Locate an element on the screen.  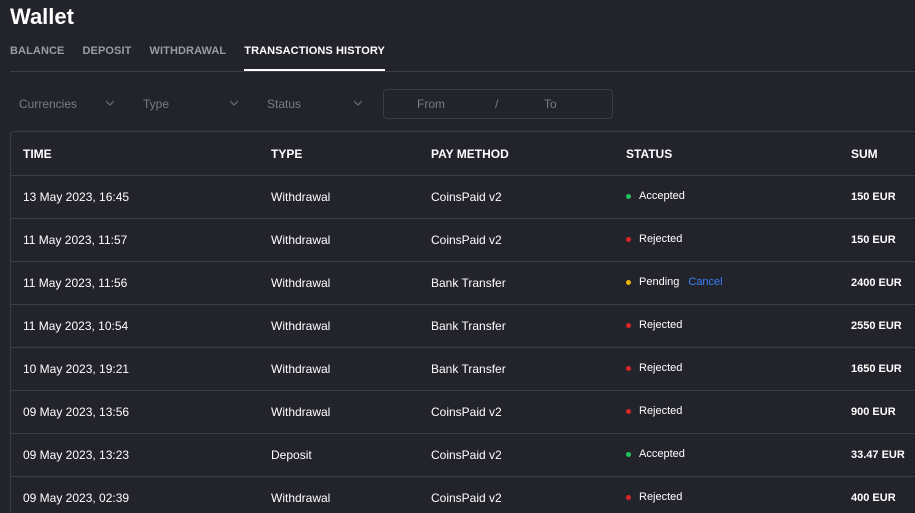
status-label: Pending is located at coordinates (659, 282).